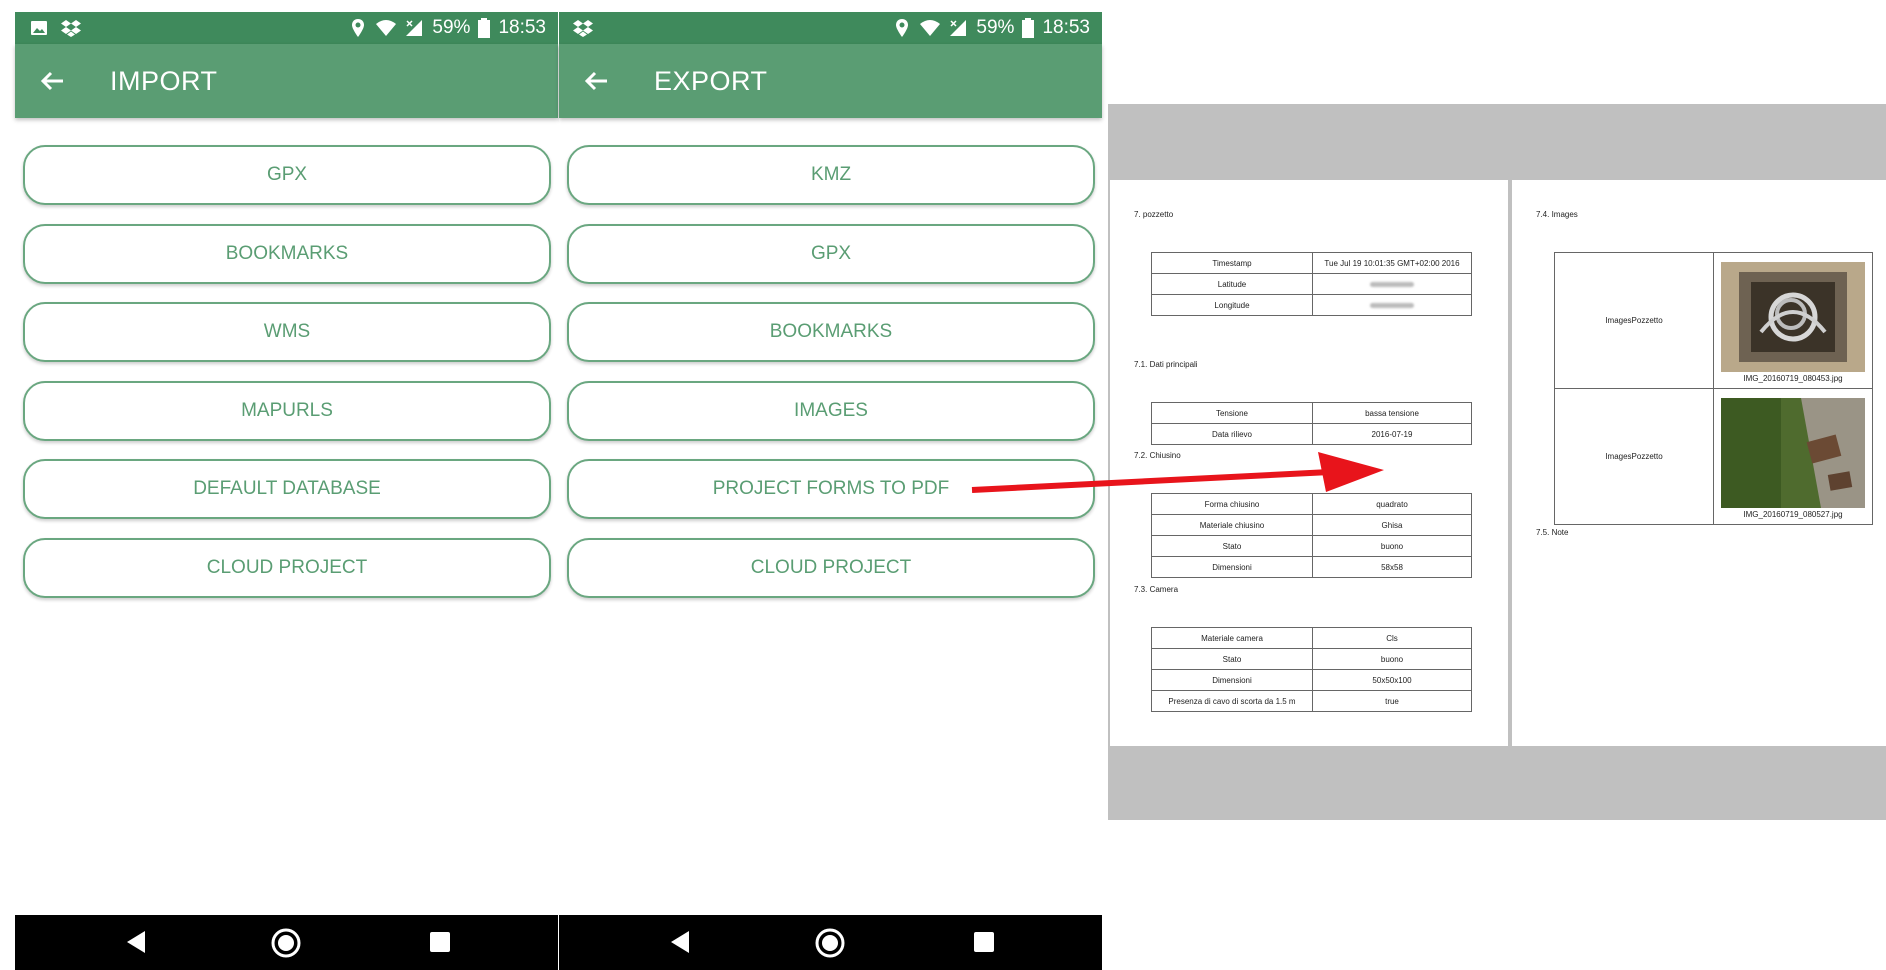 This screenshot has width=1886, height=970. I want to click on export-gpx-button: GPX, so click(831, 253).